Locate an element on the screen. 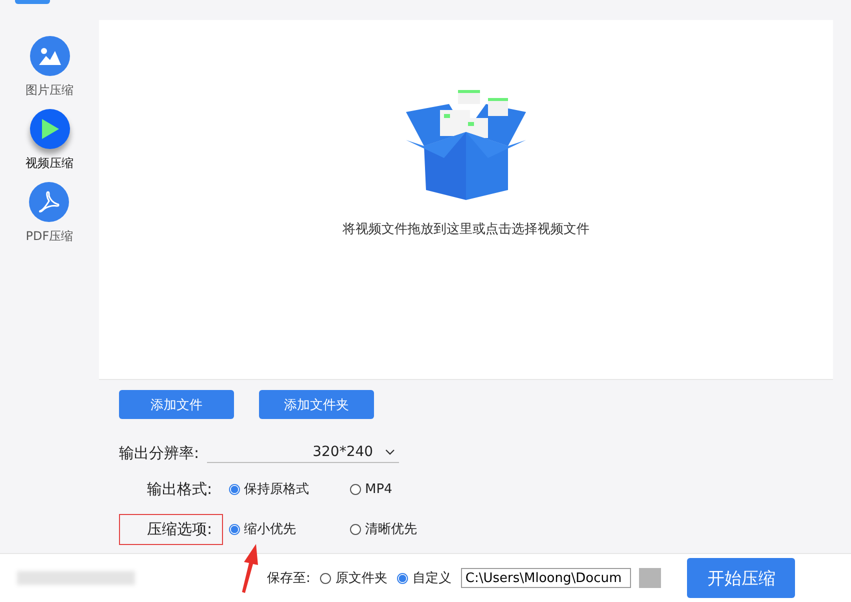  folder-button is located at coordinates (650, 578).